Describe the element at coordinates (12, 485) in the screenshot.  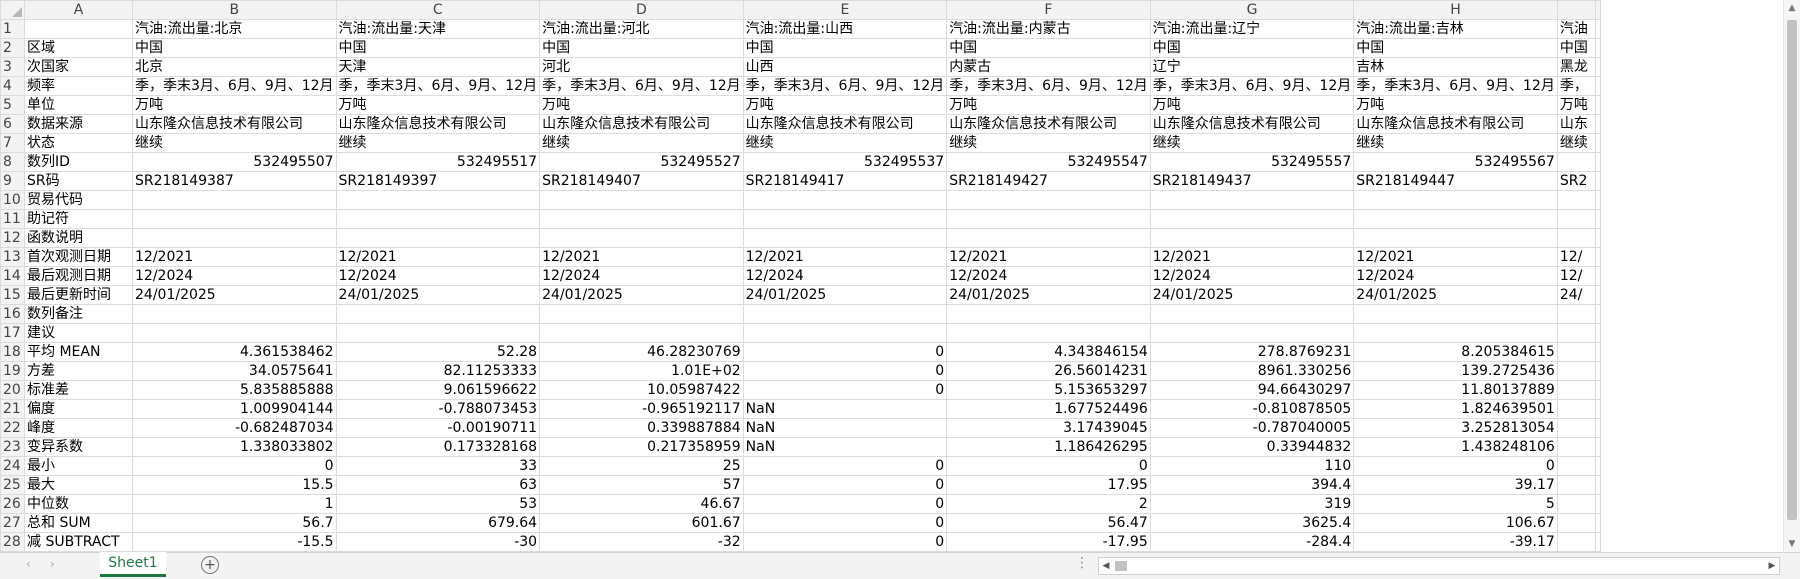
I see `row-header: 25` at that location.